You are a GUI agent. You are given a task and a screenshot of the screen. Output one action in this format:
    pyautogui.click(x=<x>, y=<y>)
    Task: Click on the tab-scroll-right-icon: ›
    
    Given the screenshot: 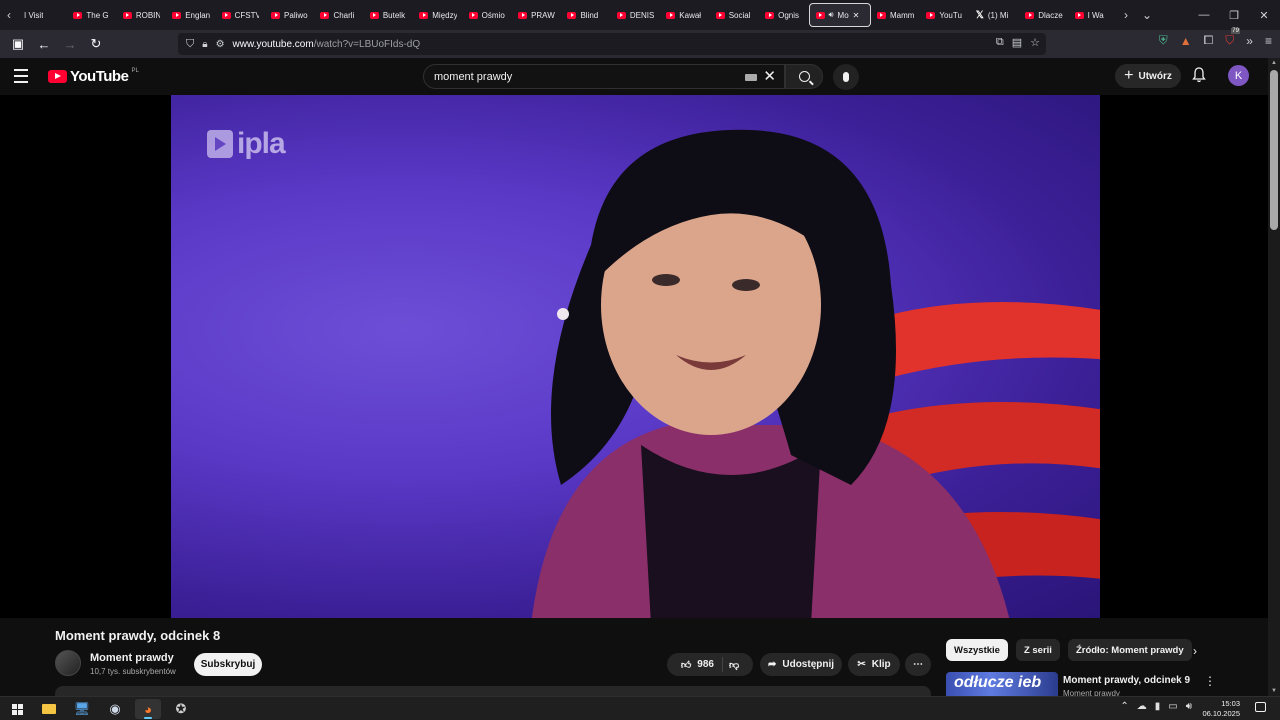 What is the action you would take?
    pyautogui.click(x=1126, y=15)
    